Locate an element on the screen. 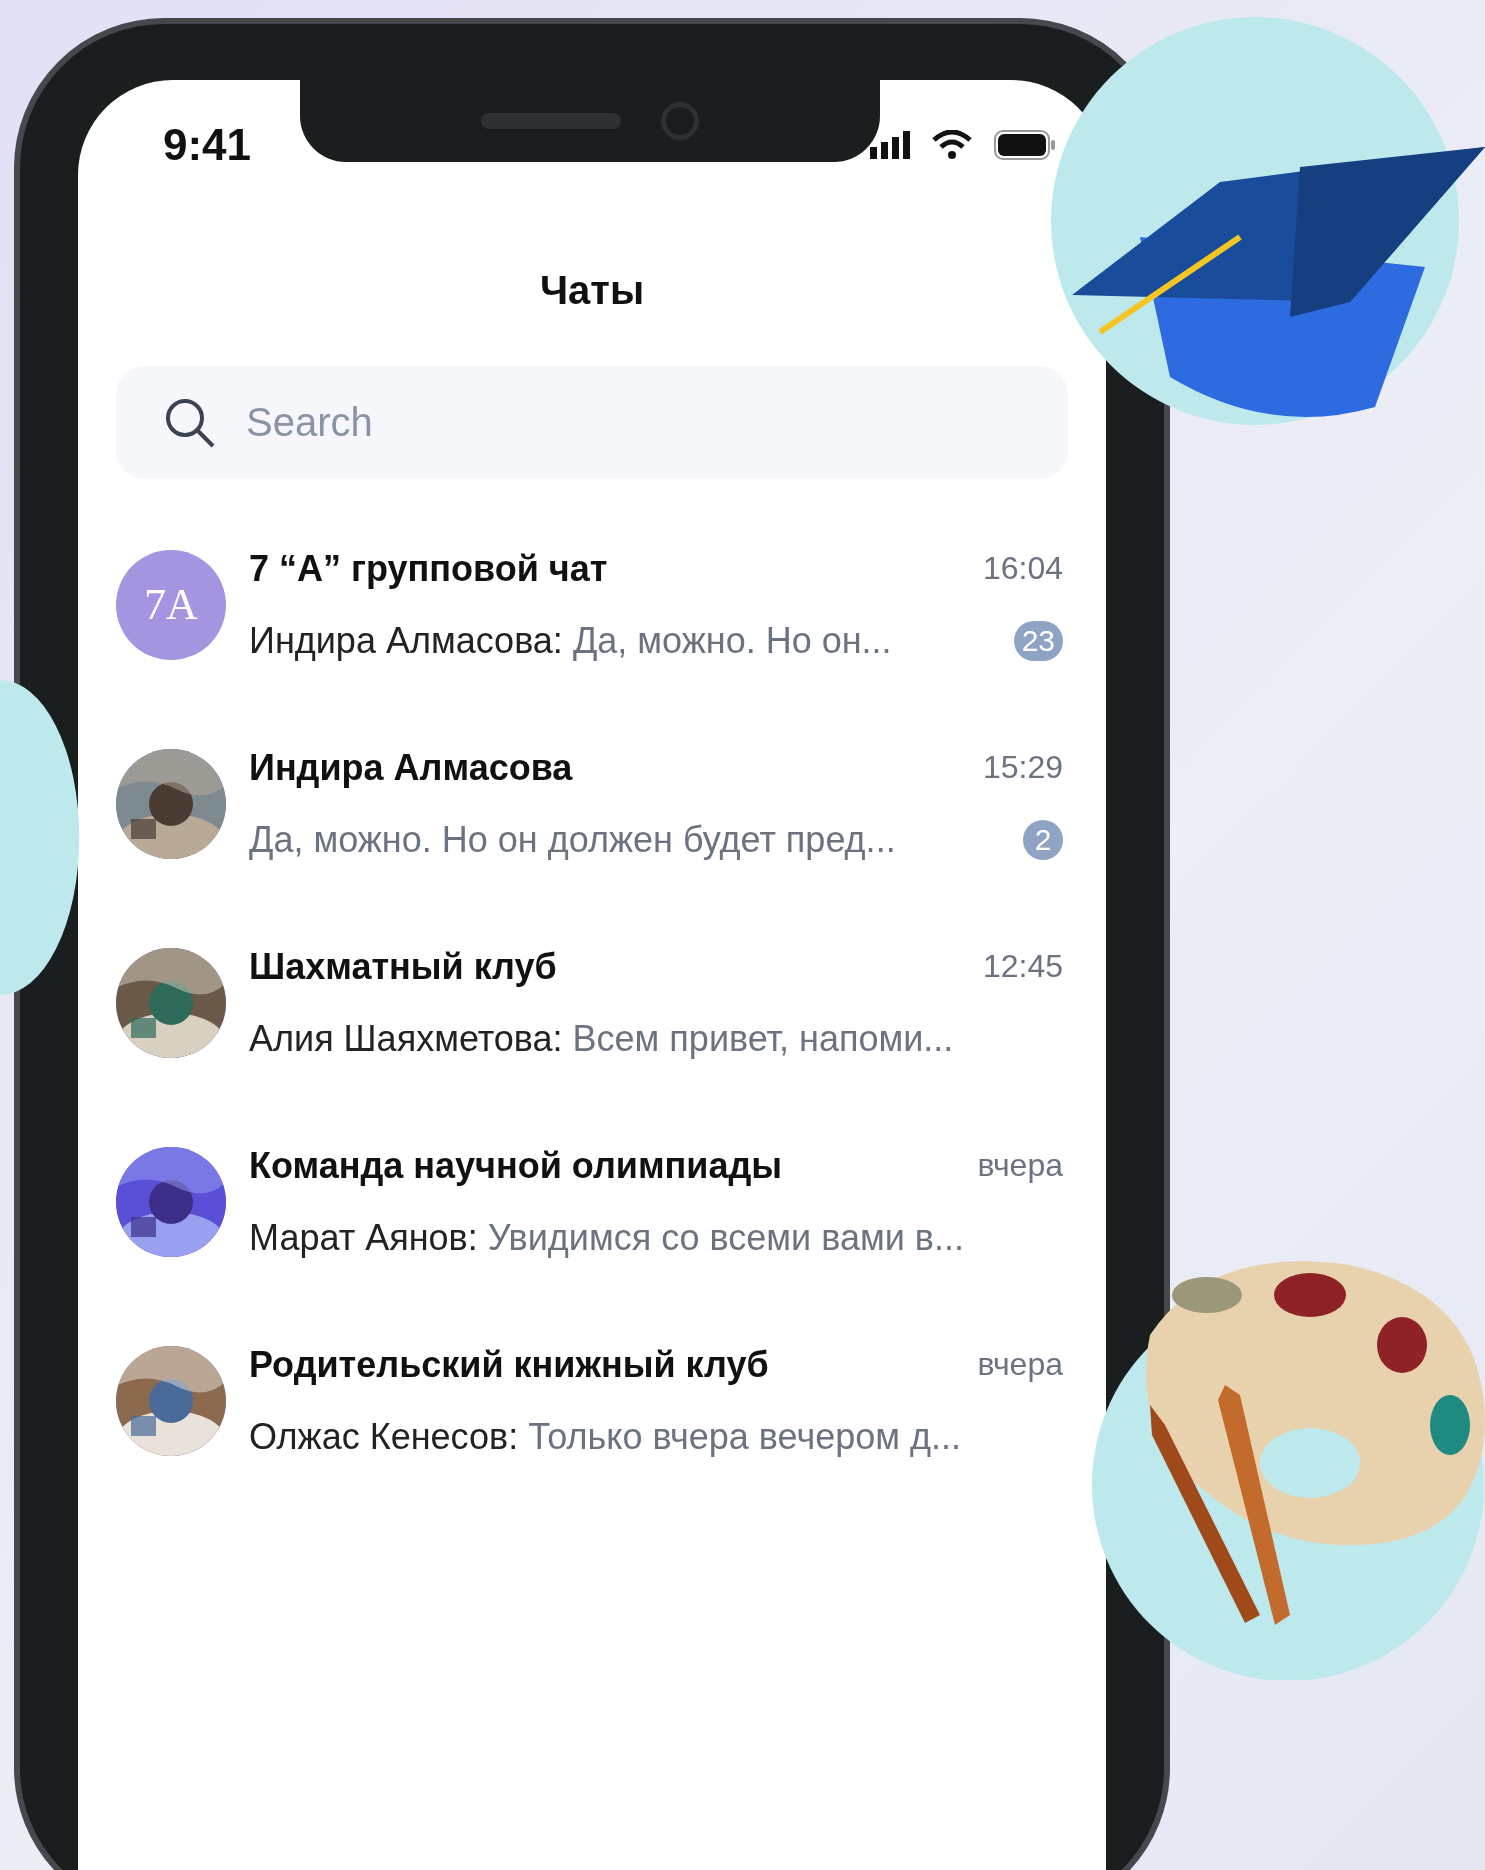 This screenshot has height=1870, width=1485. chat-time: 15:29 is located at coordinates (1022, 767).